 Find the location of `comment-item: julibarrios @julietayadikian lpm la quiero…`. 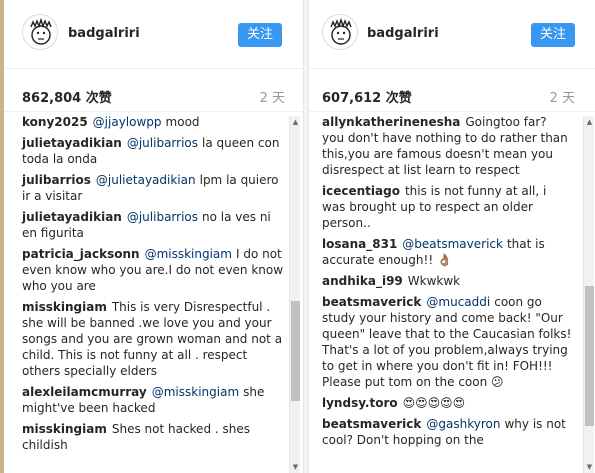

comment-item: julibarrios @julietayadikian lpm la quiero… is located at coordinates (153, 188).